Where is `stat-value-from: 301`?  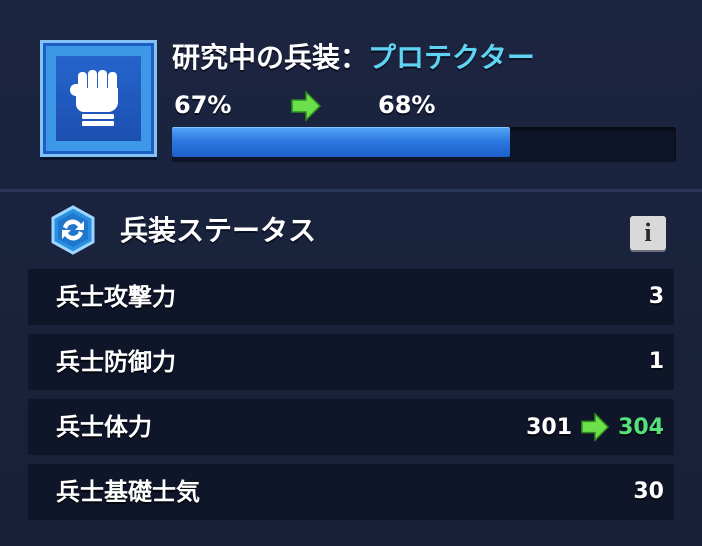 stat-value-from: 301 is located at coordinates (549, 427).